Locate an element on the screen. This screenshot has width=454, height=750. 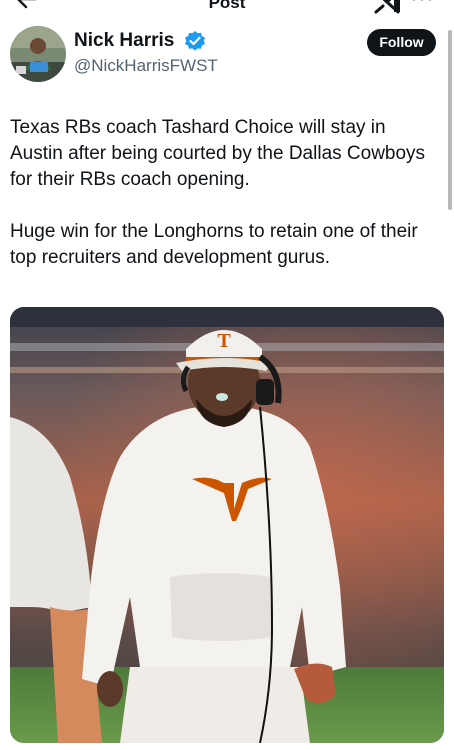
hat-logo: T is located at coordinates (224, 341).